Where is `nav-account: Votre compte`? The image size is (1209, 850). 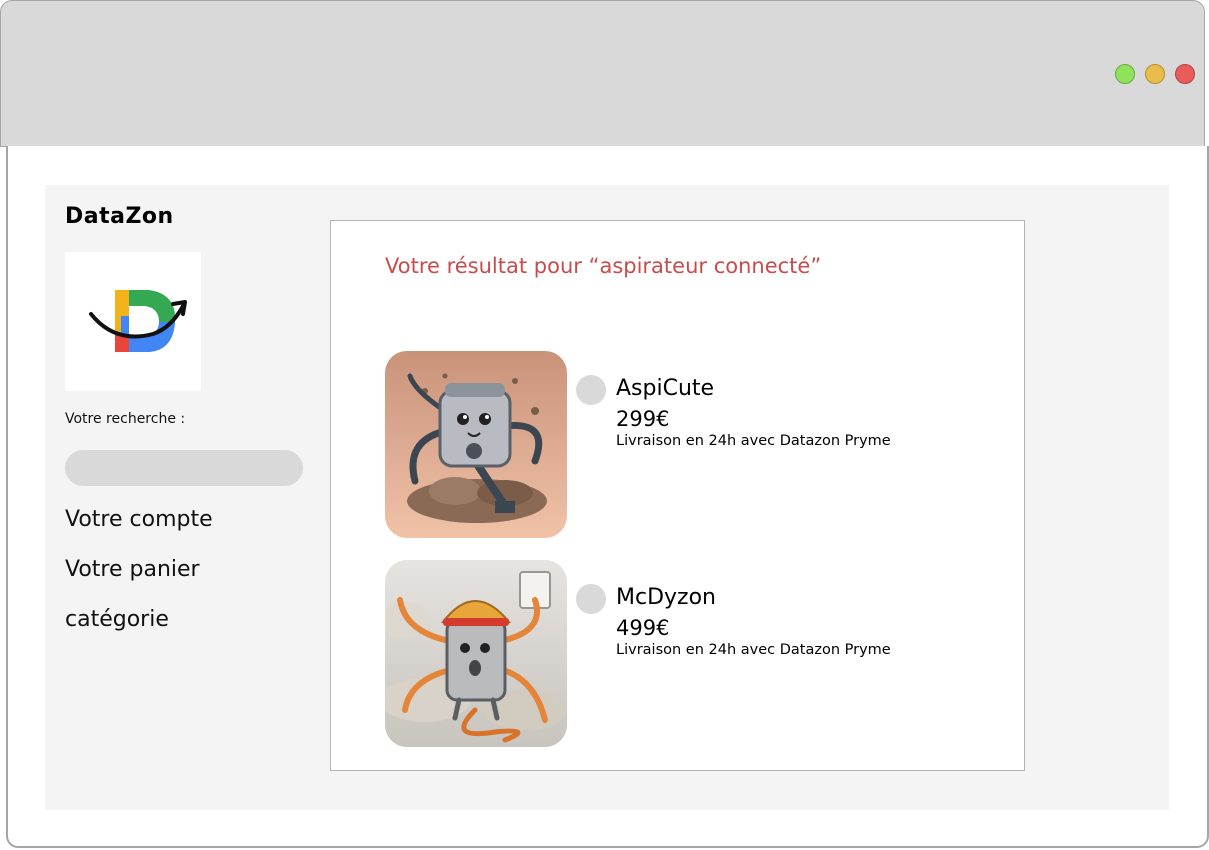
nav-account: Votre compte is located at coordinates (139, 519).